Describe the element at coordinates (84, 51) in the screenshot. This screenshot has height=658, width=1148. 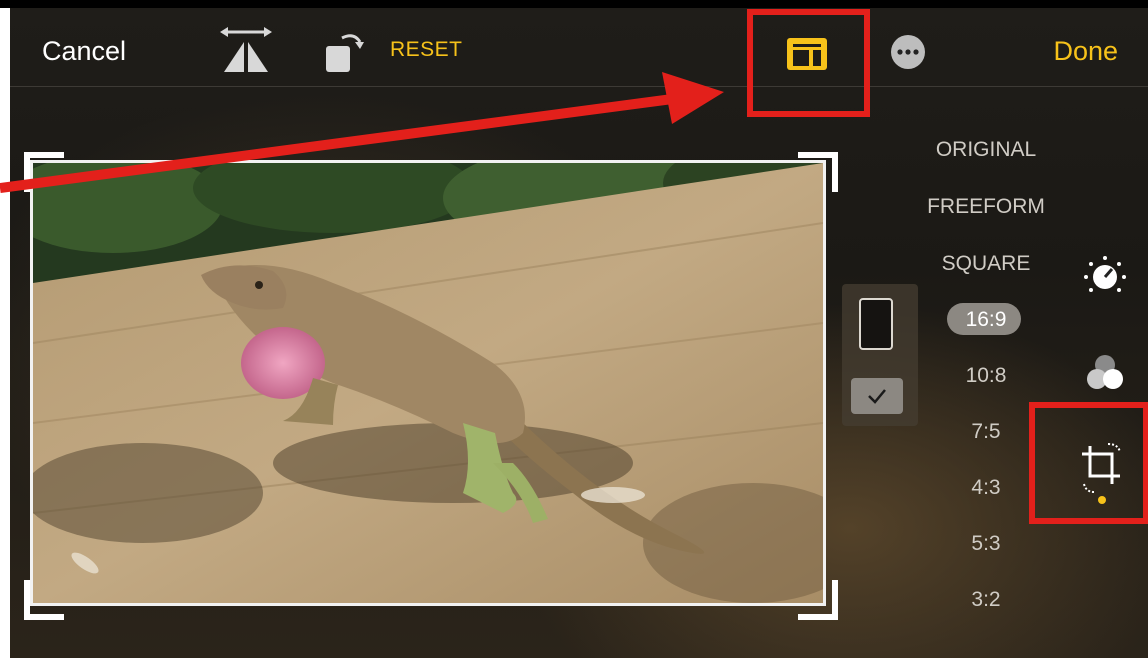
I see `cancel-button: Cancel` at that location.